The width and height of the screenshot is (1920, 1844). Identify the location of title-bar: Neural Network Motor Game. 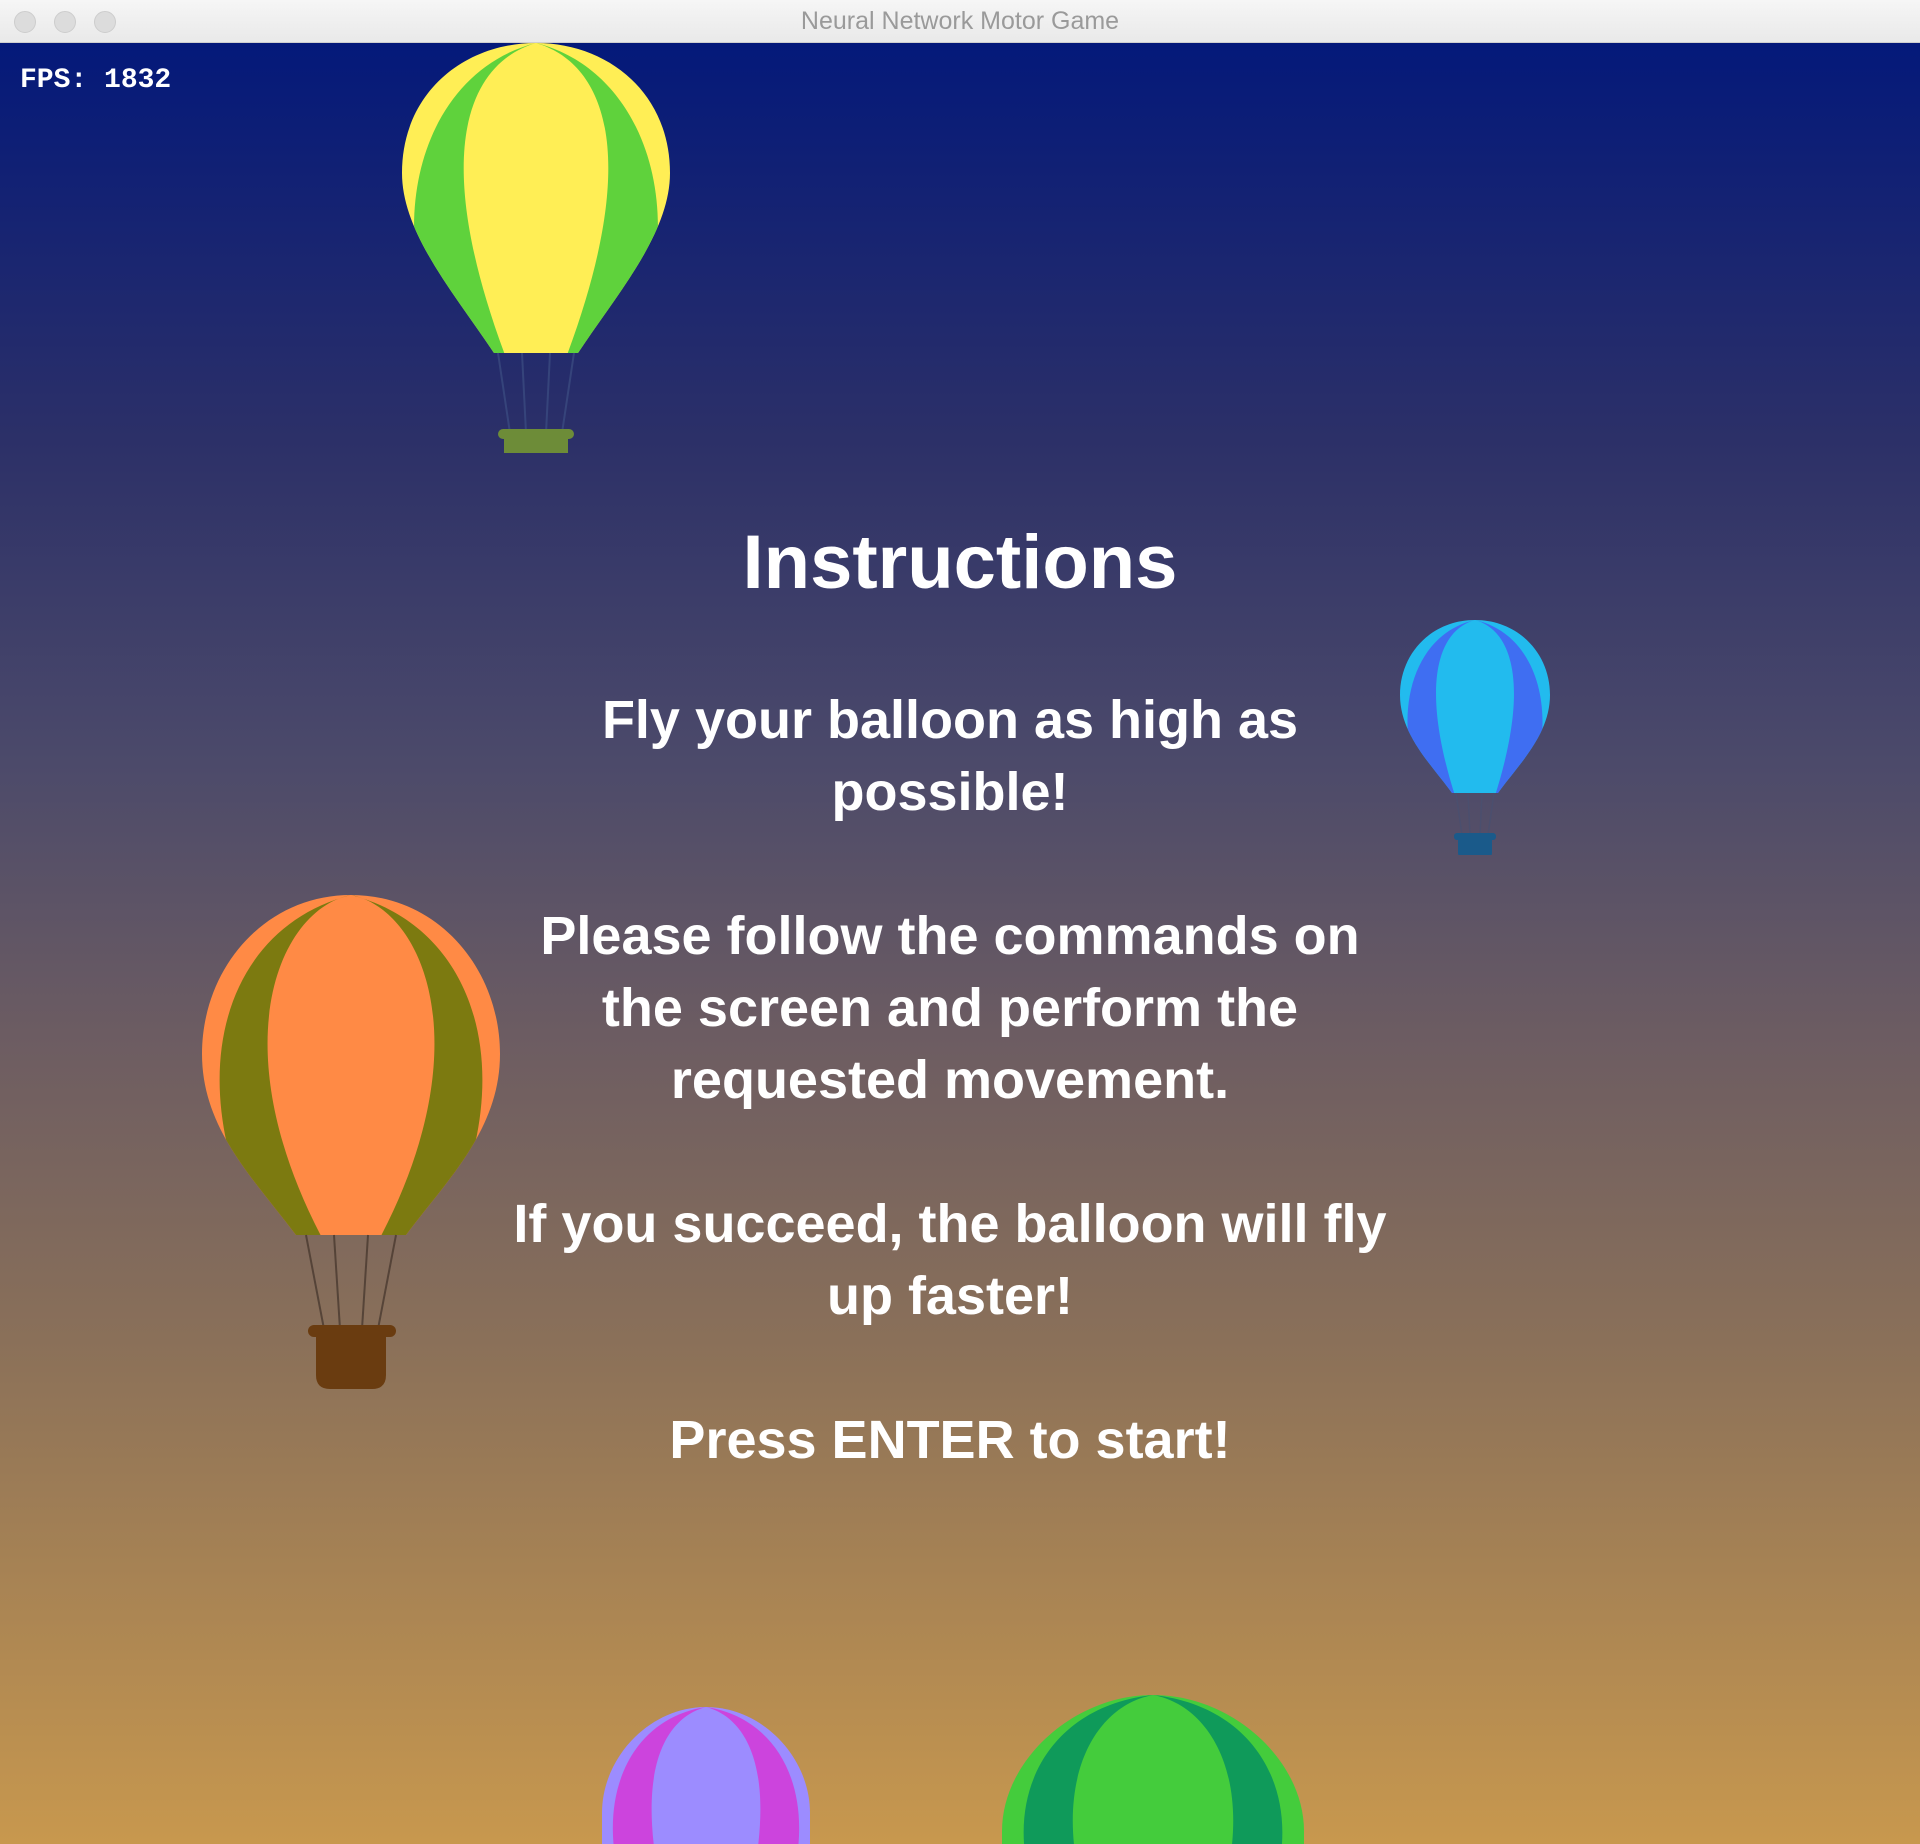
(960, 21).